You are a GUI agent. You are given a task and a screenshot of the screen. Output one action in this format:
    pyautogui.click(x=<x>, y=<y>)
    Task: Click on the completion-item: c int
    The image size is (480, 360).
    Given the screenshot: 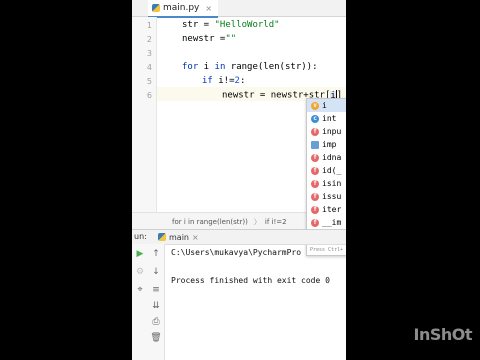 What is the action you would take?
    pyautogui.click(x=326, y=118)
    